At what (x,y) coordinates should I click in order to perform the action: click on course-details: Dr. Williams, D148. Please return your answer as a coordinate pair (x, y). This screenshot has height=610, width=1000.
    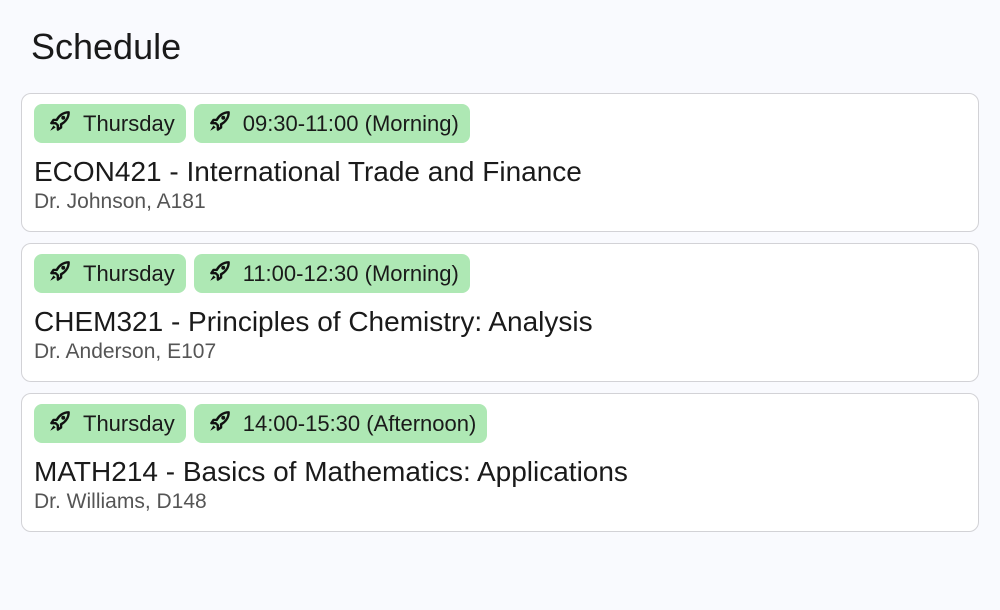
    Looking at the image, I should click on (120, 501).